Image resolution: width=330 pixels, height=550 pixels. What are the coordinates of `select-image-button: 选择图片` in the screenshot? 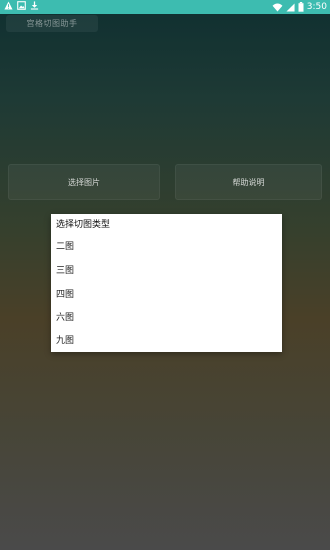 It's located at (84, 182).